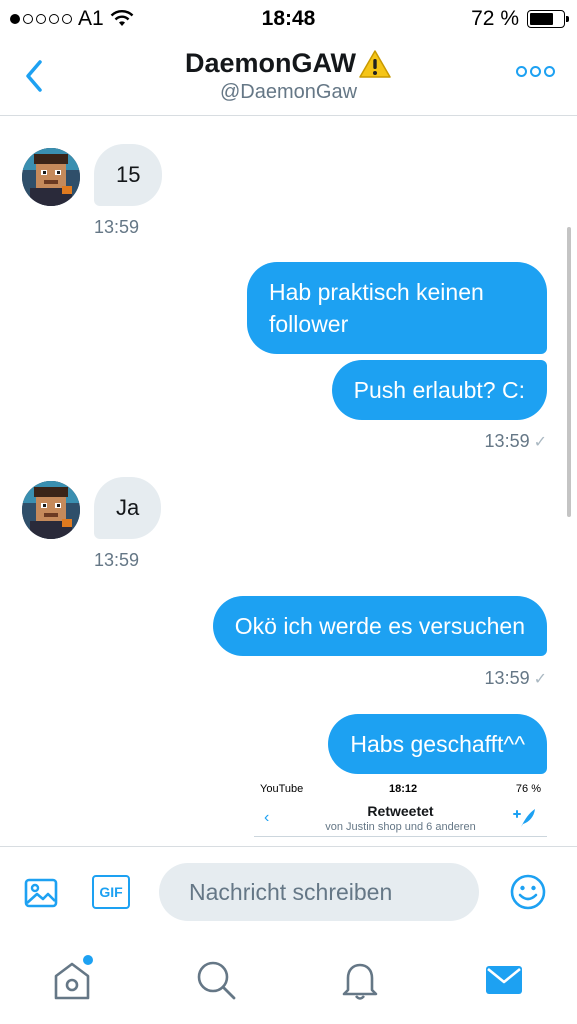 The width and height of the screenshot is (577, 1024). I want to click on message-bubble-outgoing: Hab praktisch keinen follower, so click(397, 308).